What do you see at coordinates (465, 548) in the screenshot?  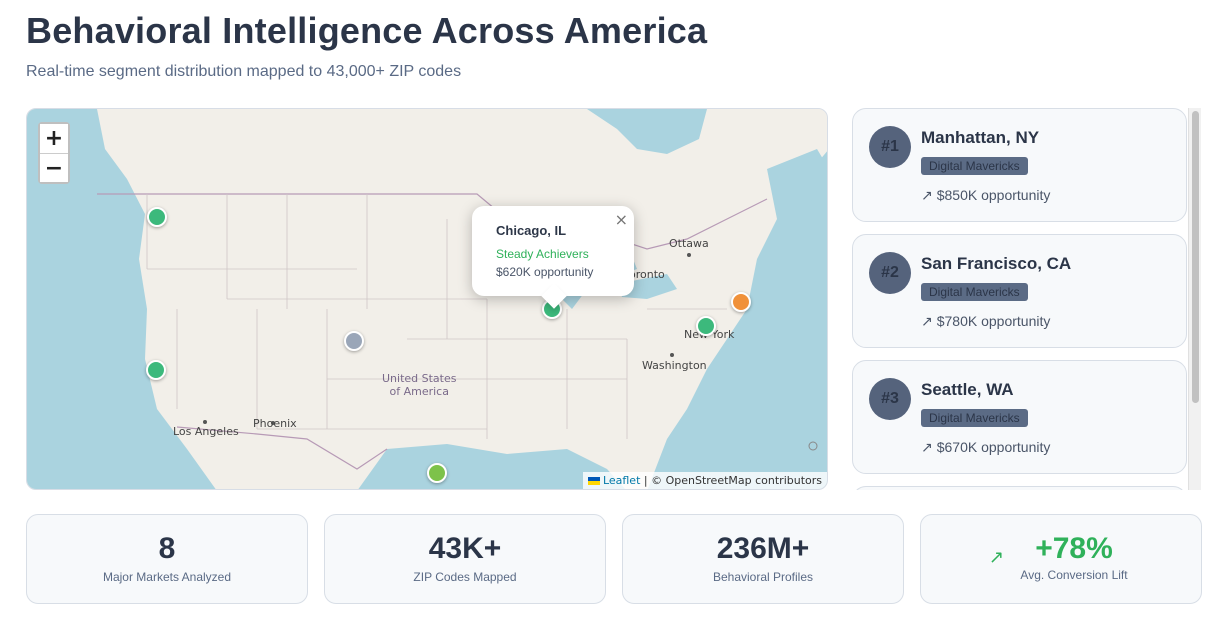 I see `stat-value: 43K+` at bounding box center [465, 548].